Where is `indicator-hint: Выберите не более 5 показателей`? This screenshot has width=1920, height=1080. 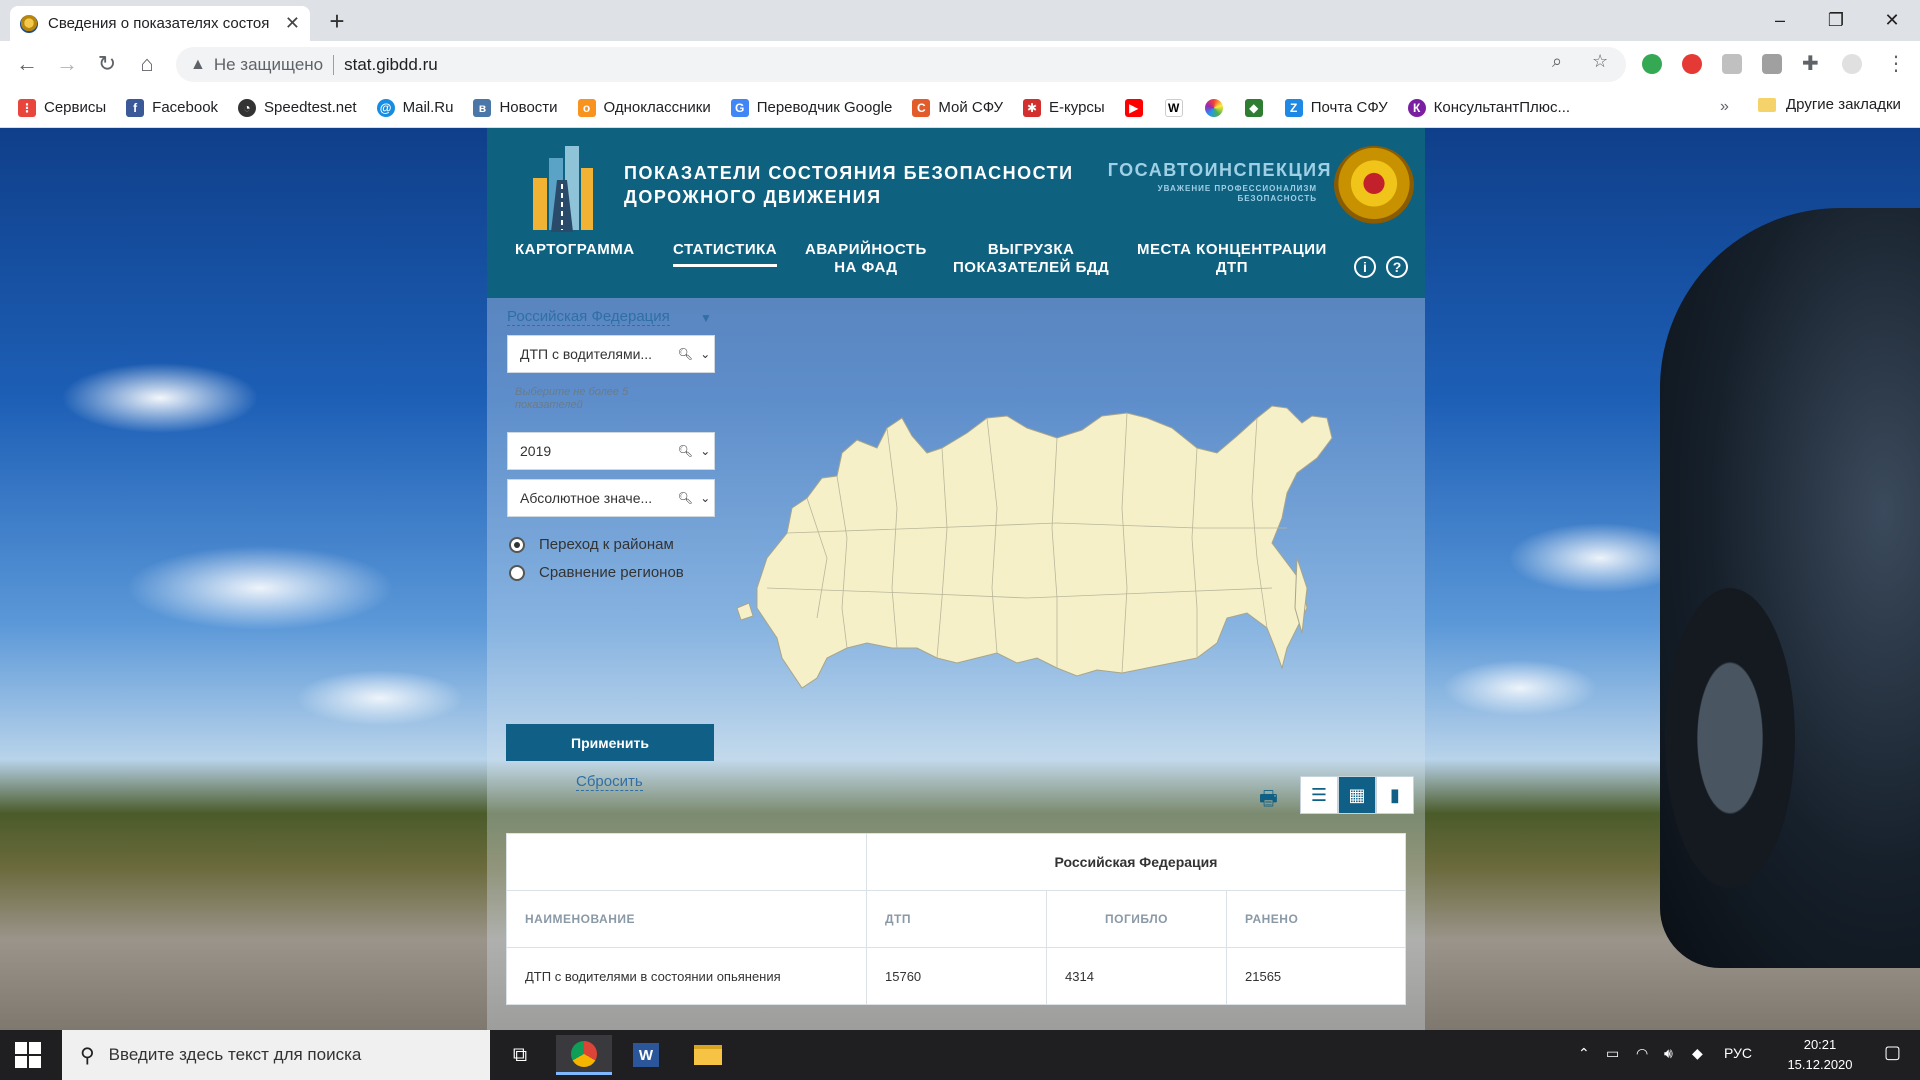
indicator-hint: Выберите не более 5 показателей is located at coordinates (572, 398).